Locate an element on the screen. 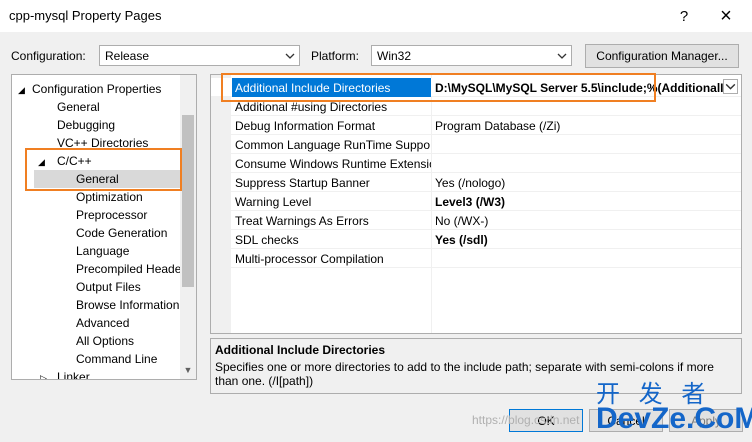 The image size is (752, 442). tree-item-label: Preprocessor is located at coordinates (112, 215).